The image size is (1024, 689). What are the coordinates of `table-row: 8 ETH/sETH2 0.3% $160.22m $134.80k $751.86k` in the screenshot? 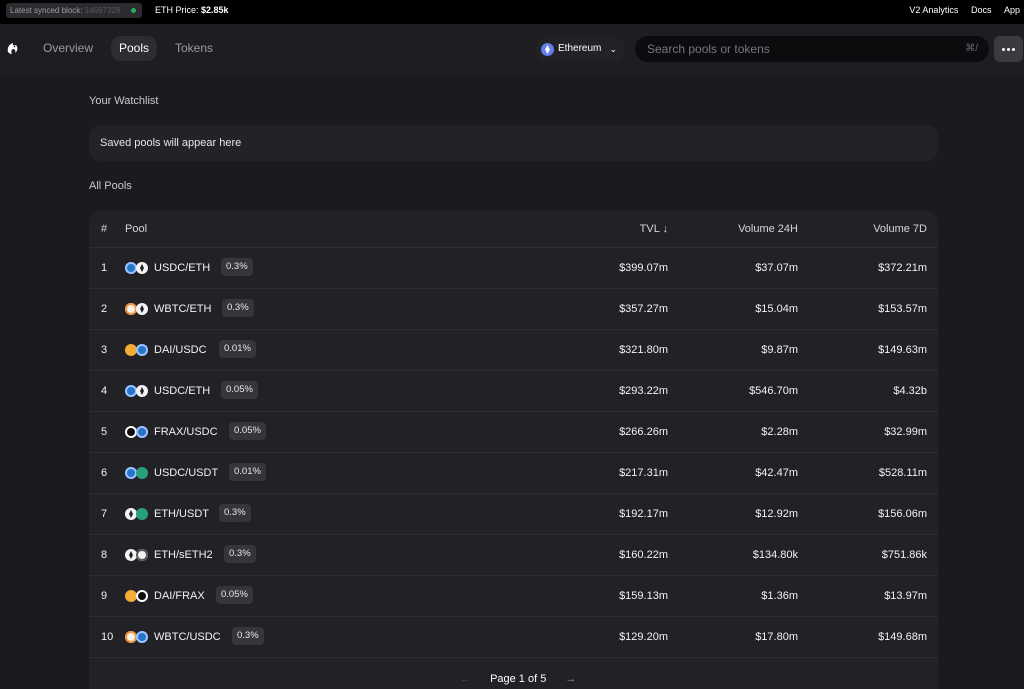 It's located at (513, 555).